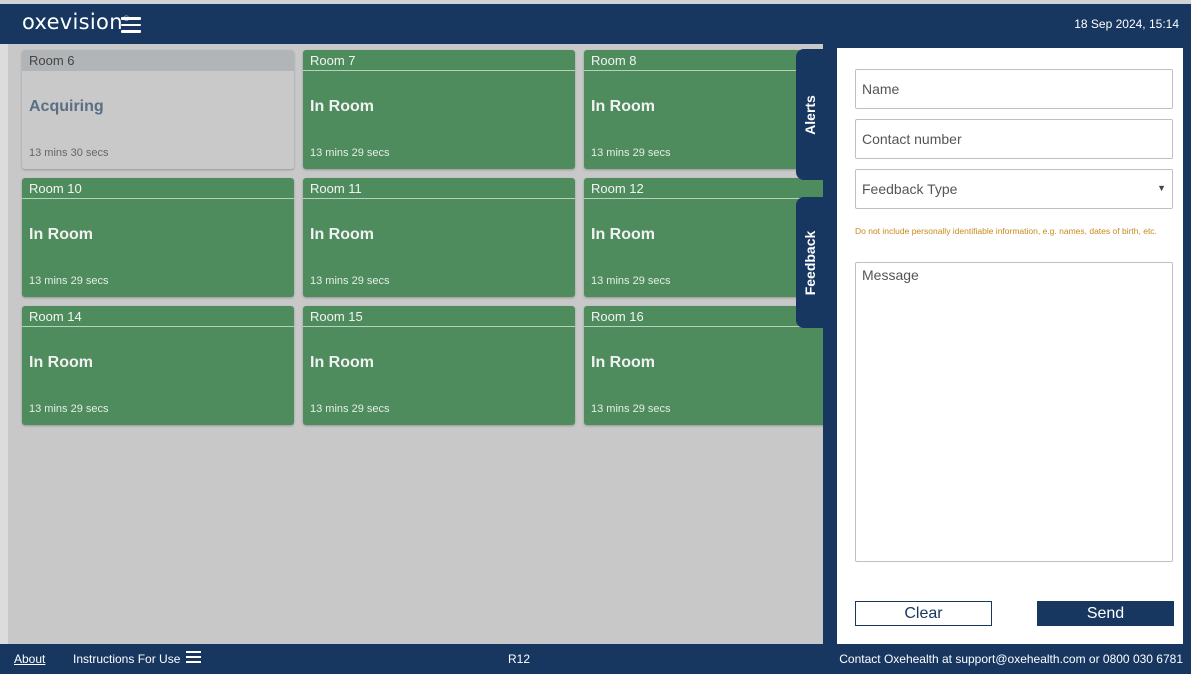 The width and height of the screenshot is (1191, 674). Describe the element at coordinates (439, 188) in the screenshot. I see `room-name: Room 11` at that location.